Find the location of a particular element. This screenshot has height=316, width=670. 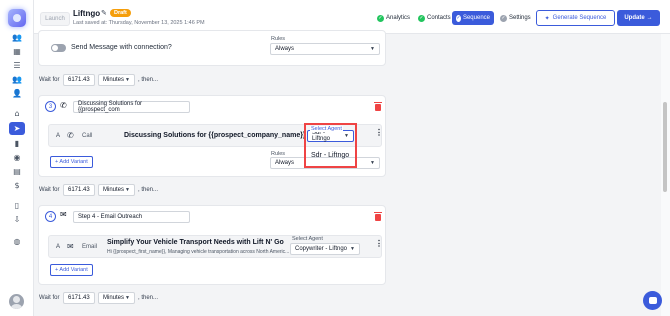

variant-type: Email is located at coordinates (90, 247).